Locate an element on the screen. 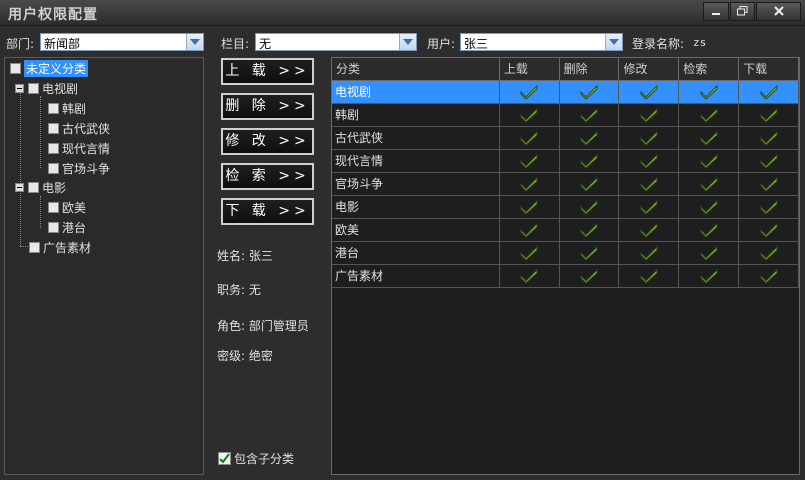  table-row: 现代言情 is located at coordinates (565, 161).